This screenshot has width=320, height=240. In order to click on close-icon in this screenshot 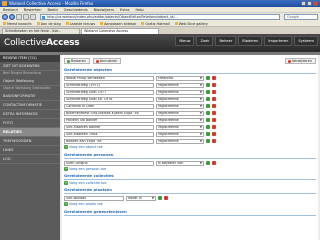, I will do `click(315, 3)`.